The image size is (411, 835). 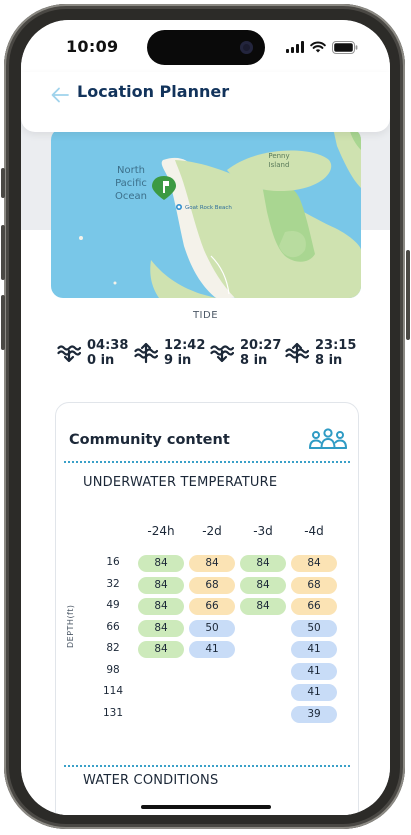 I want to click on home-indicator, so click(x=206, y=807).